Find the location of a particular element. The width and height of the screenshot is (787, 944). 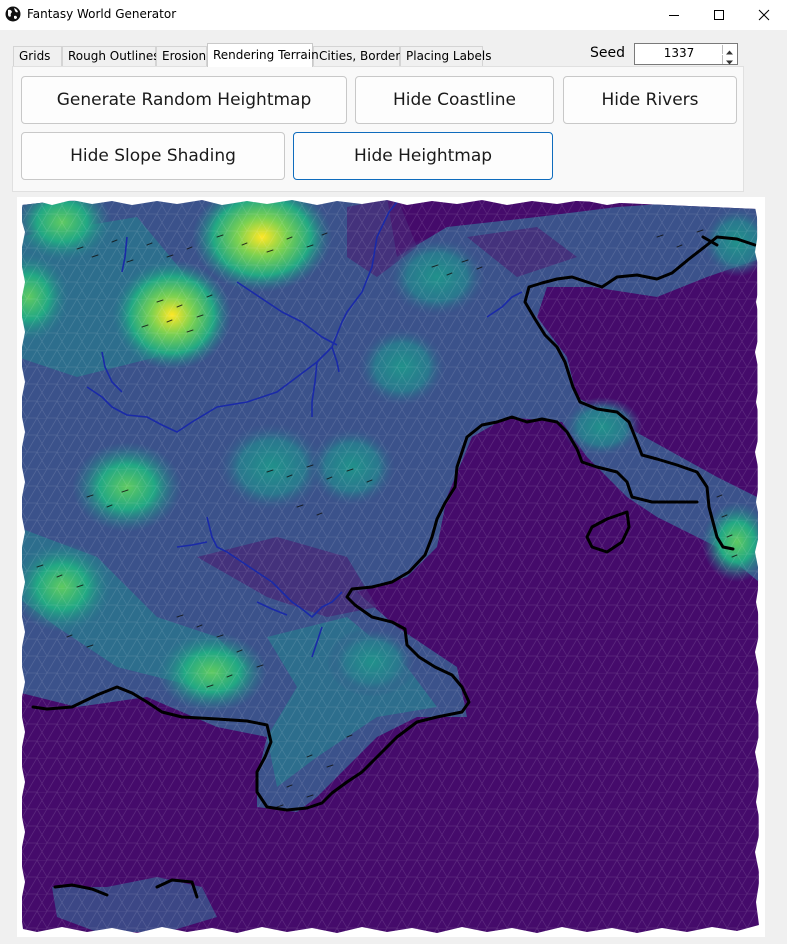

tab-grids: Grids is located at coordinates (37, 56).